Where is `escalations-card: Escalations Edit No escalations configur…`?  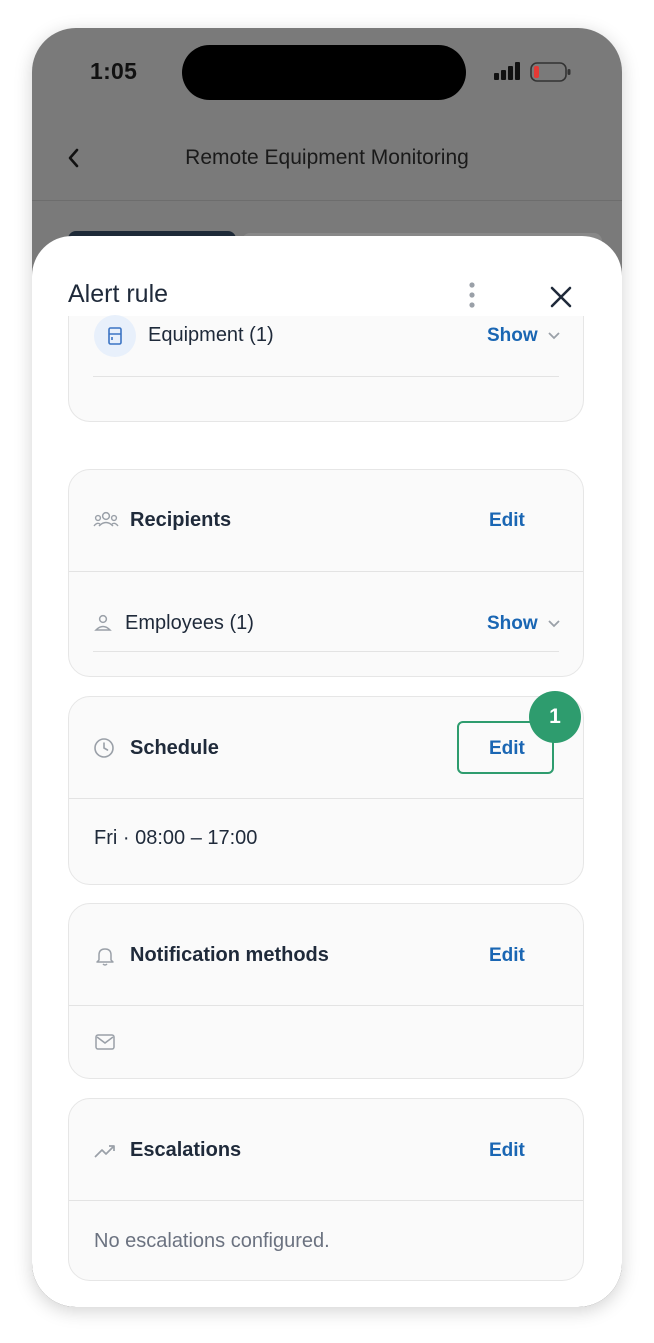
escalations-card: Escalations Edit No escalations configur… is located at coordinates (326, 1189).